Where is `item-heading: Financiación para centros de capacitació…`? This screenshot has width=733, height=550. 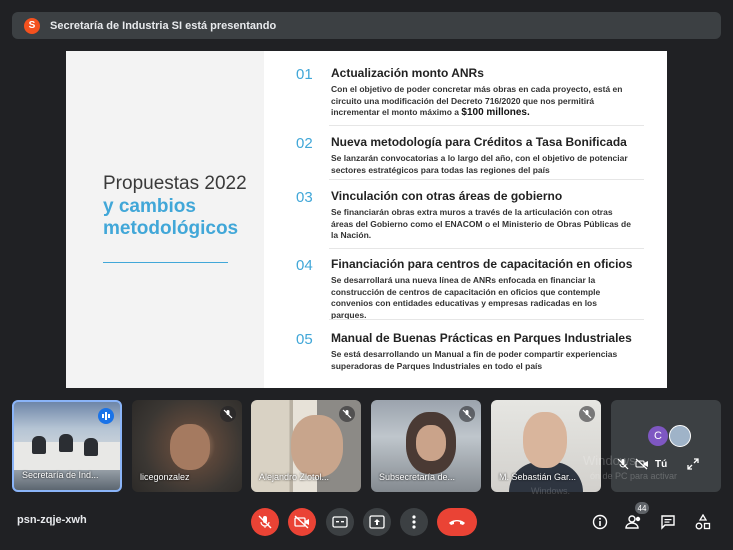
item-heading: Financiación para centros de capacitació… is located at coordinates (482, 264).